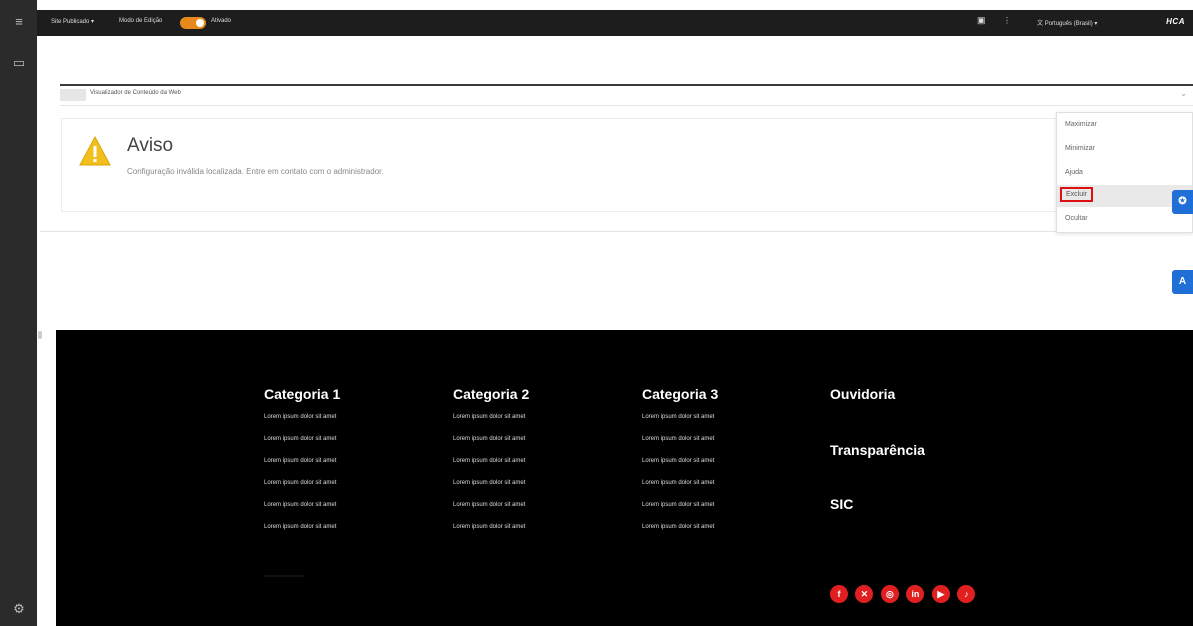  I want to click on edit-mode-label: Modo de Edição, so click(141, 21).